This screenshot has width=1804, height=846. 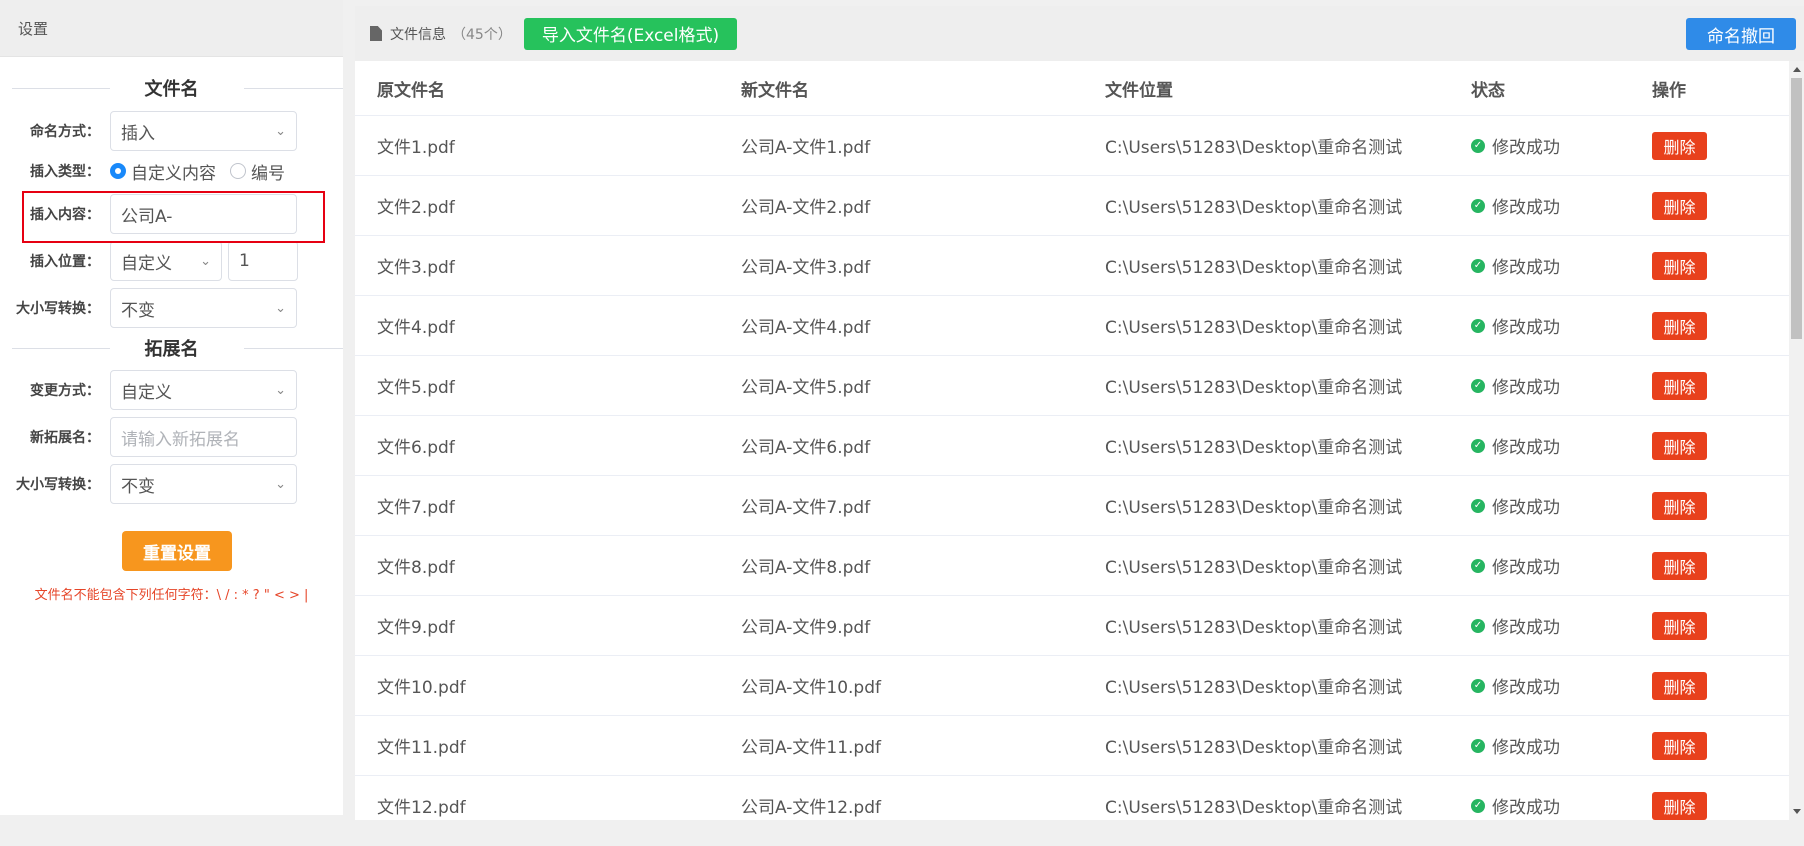 What do you see at coordinates (1542, 88) in the screenshot?
I see `column-header-status: 状态` at bounding box center [1542, 88].